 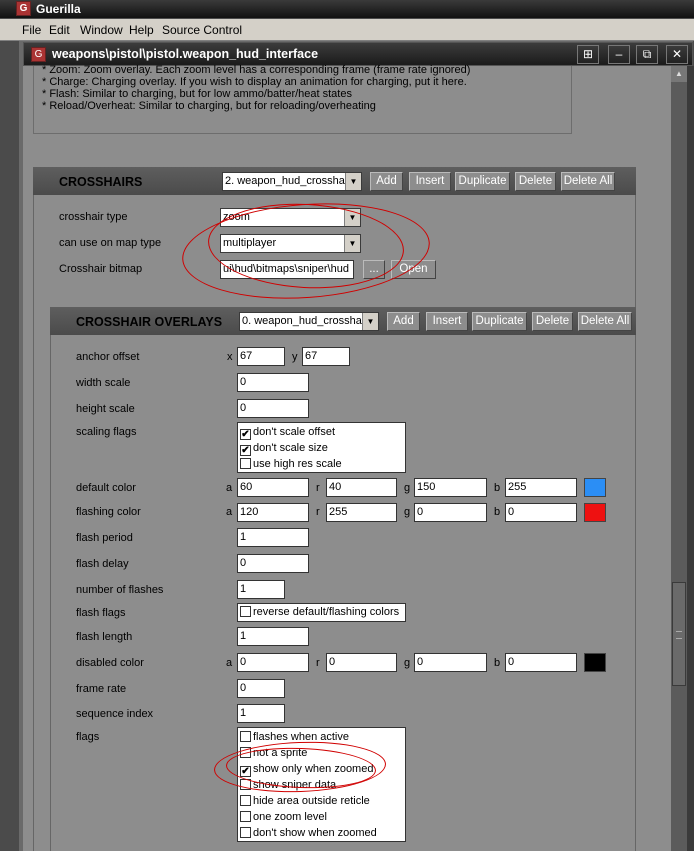 I want to click on scrollbar-thumb, so click(x=679, y=634).